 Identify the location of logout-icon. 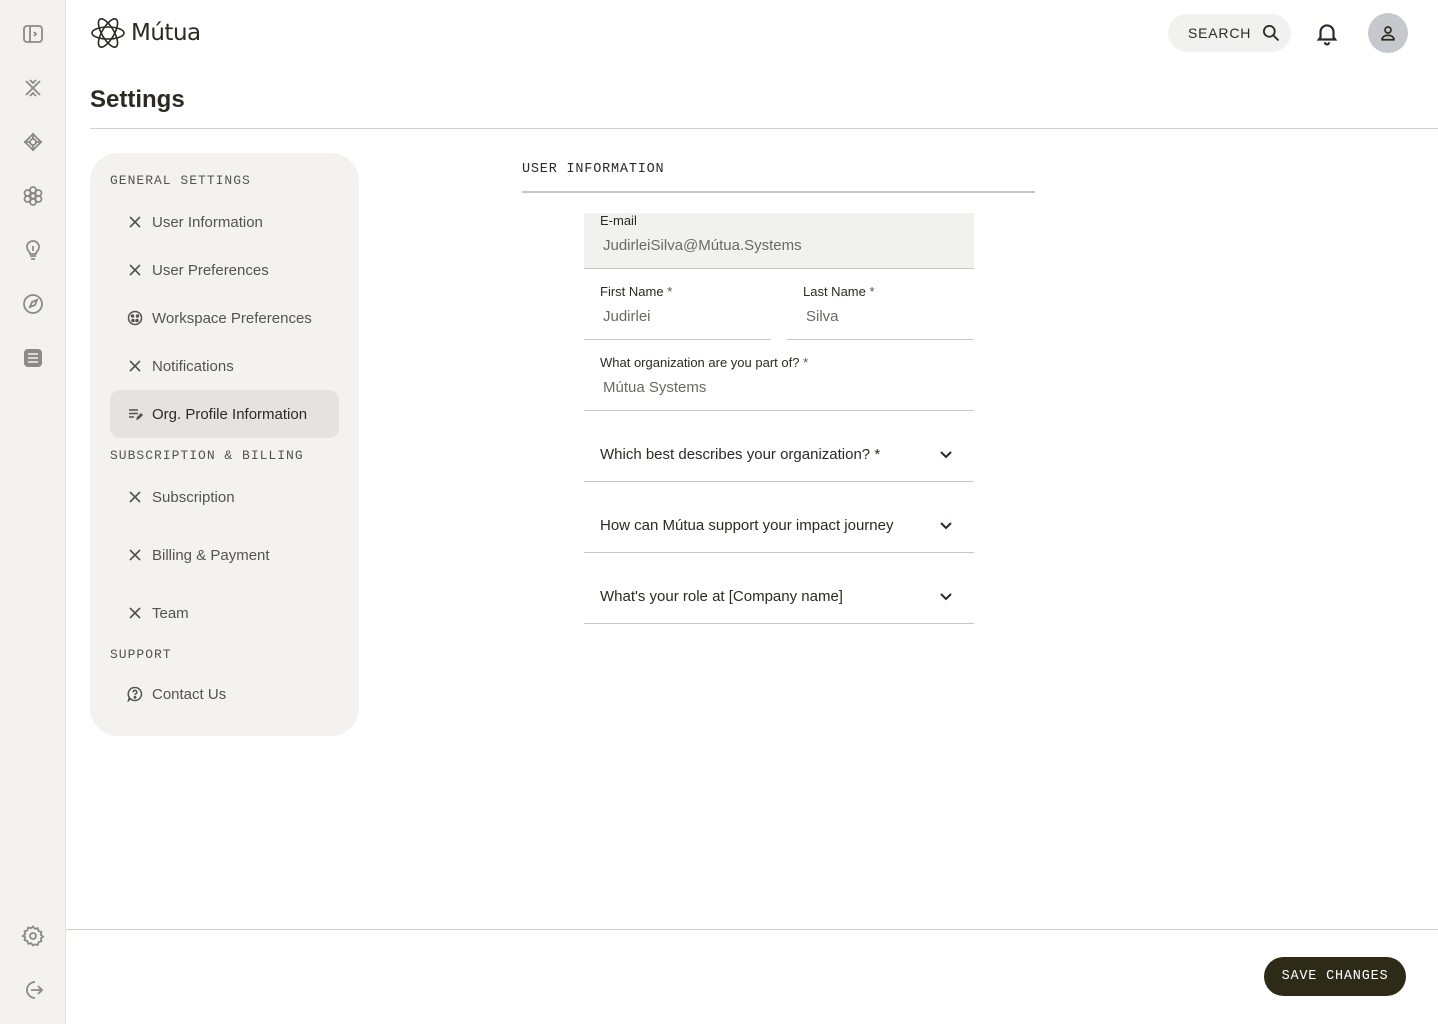
(33, 990).